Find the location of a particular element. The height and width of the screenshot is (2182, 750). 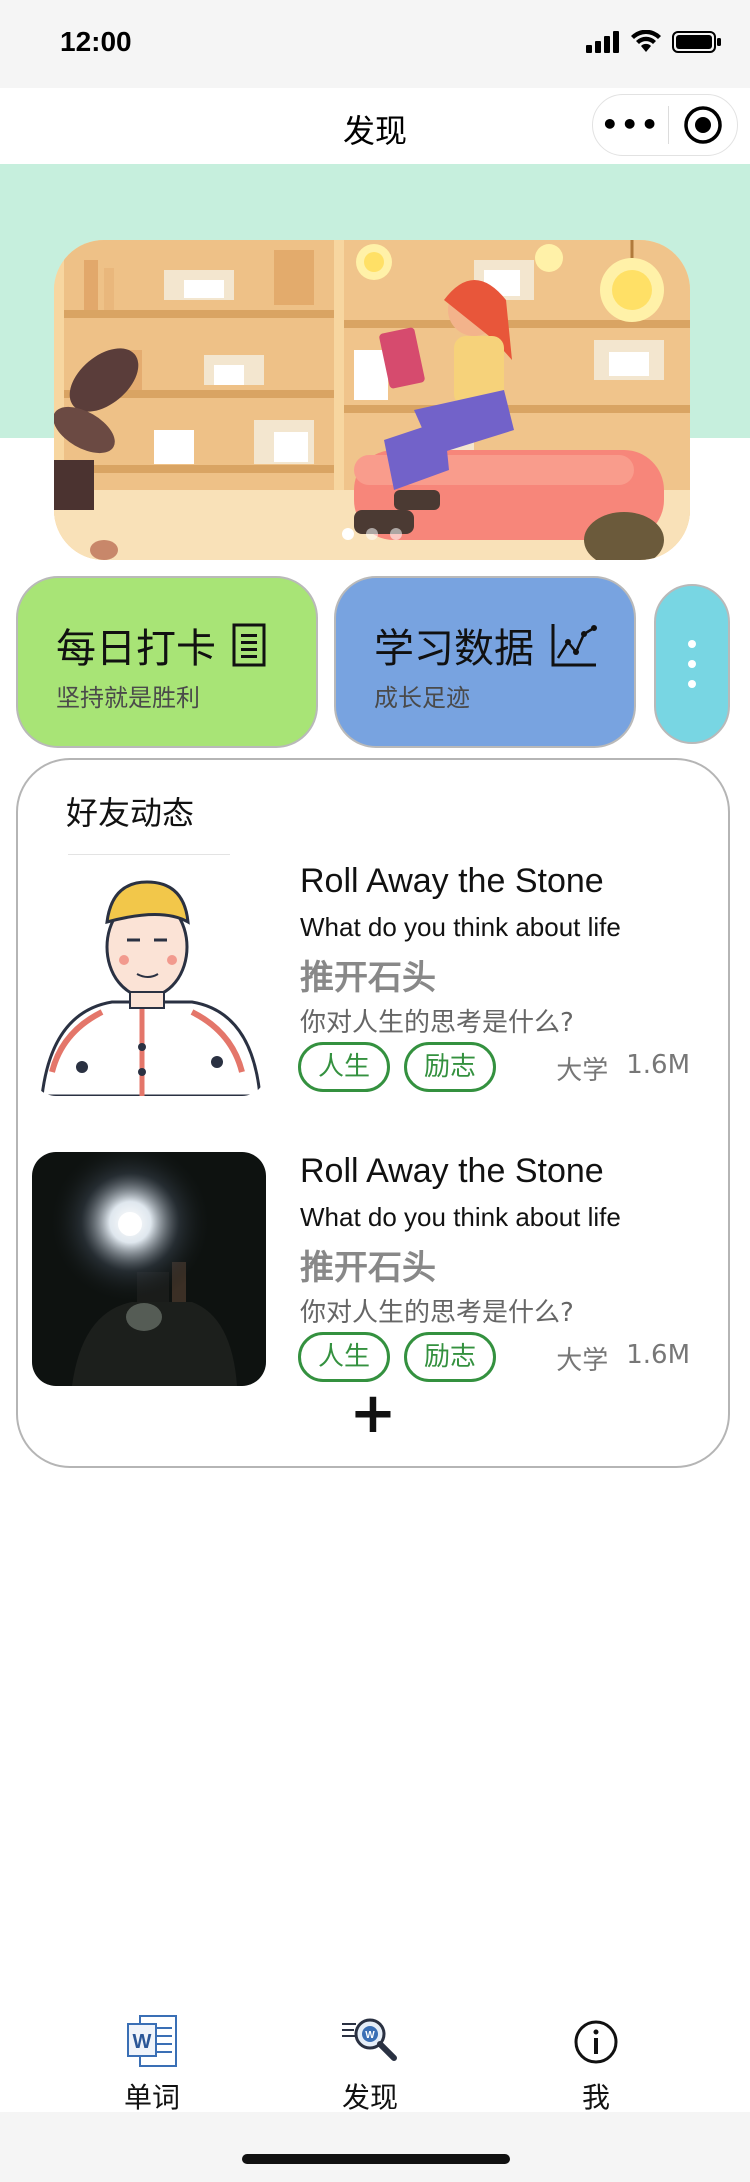

mini-program-capsule: ••• is located at coordinates (665, 125).